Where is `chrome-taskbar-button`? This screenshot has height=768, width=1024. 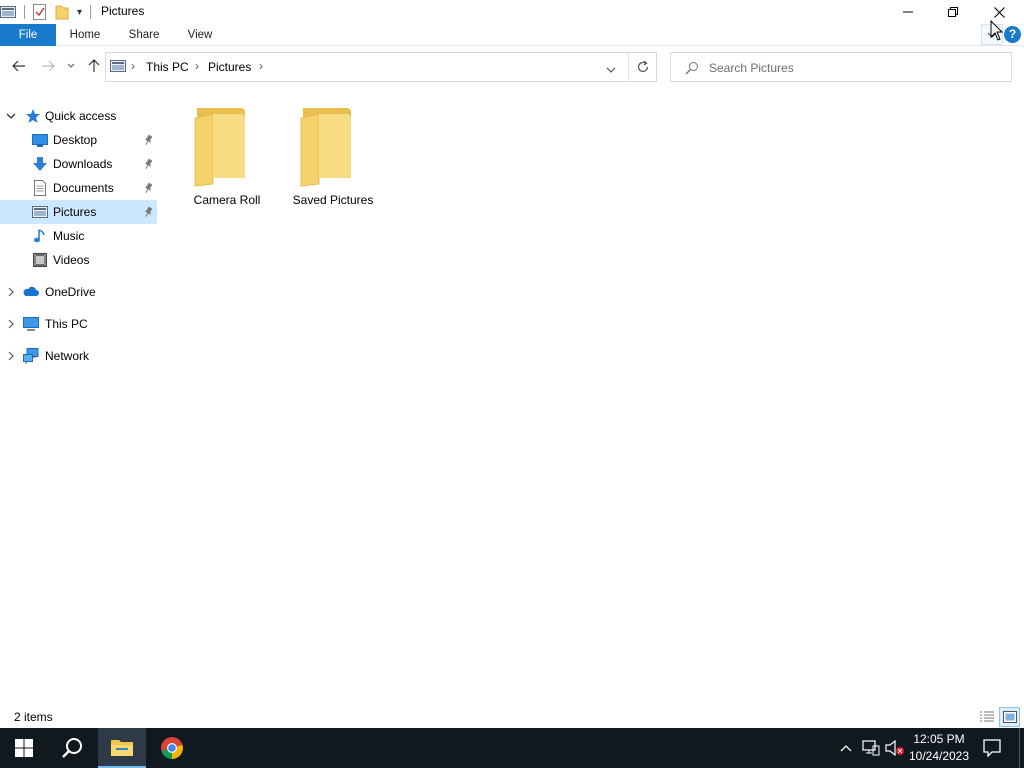
chrome-taskbar-button is located at coordinates (172, 748).